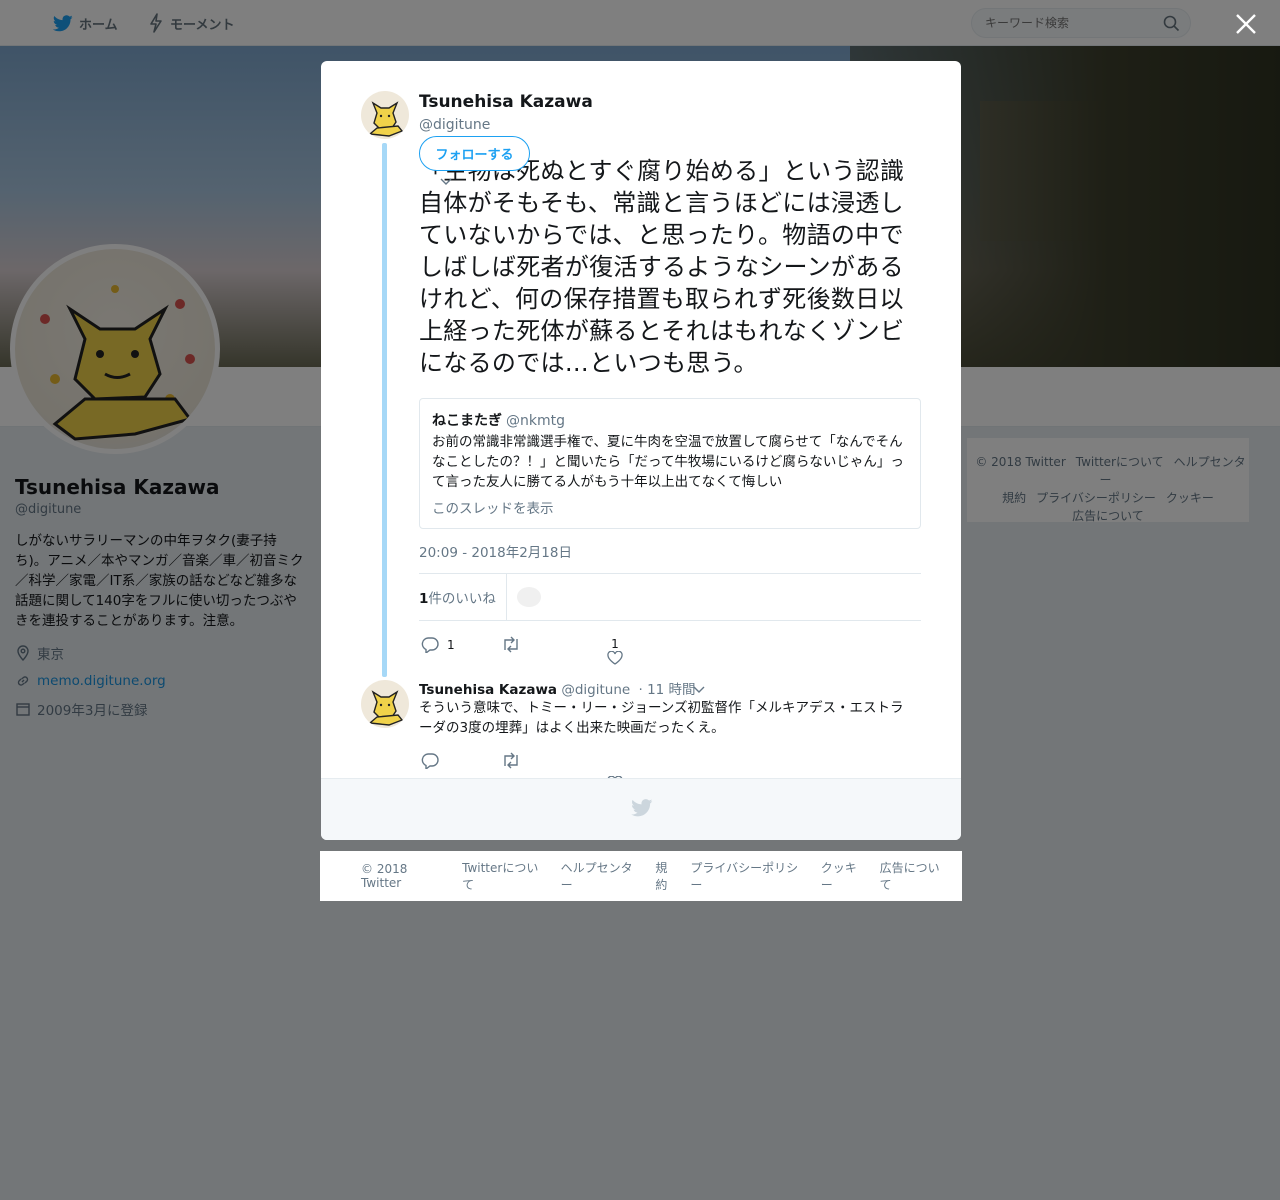  What do you see at coordinates (495, 551) in the screenshot?
I see `tweet-timestamp: 20:09 - 2018年2月18日` at bounding box center [495, 551].